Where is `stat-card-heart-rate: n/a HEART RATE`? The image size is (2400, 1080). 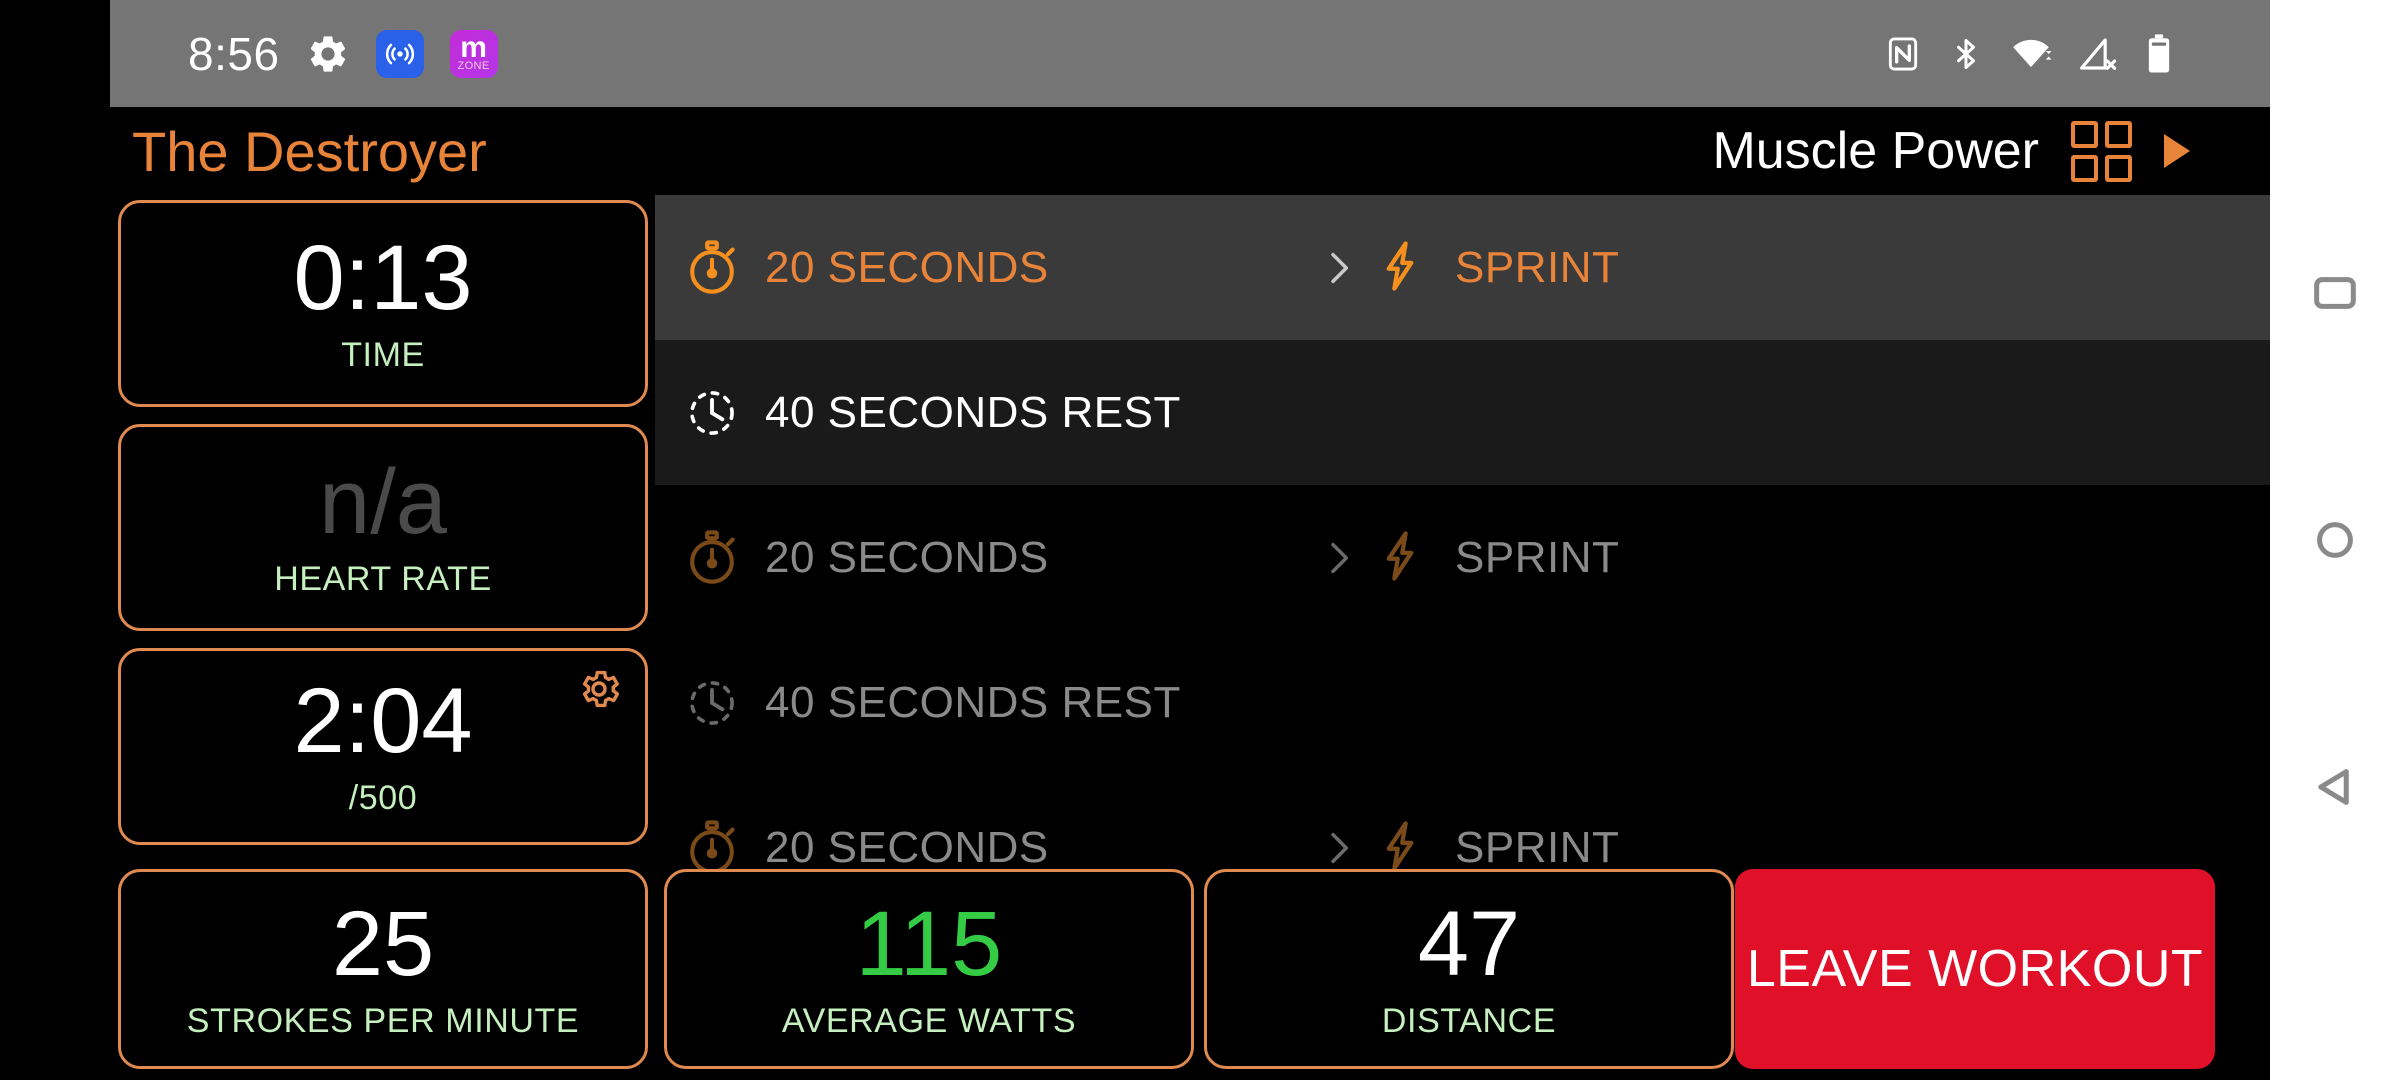
stat-card-heart-rate: n/a HEART RATE is located at coordinates (383, 527).